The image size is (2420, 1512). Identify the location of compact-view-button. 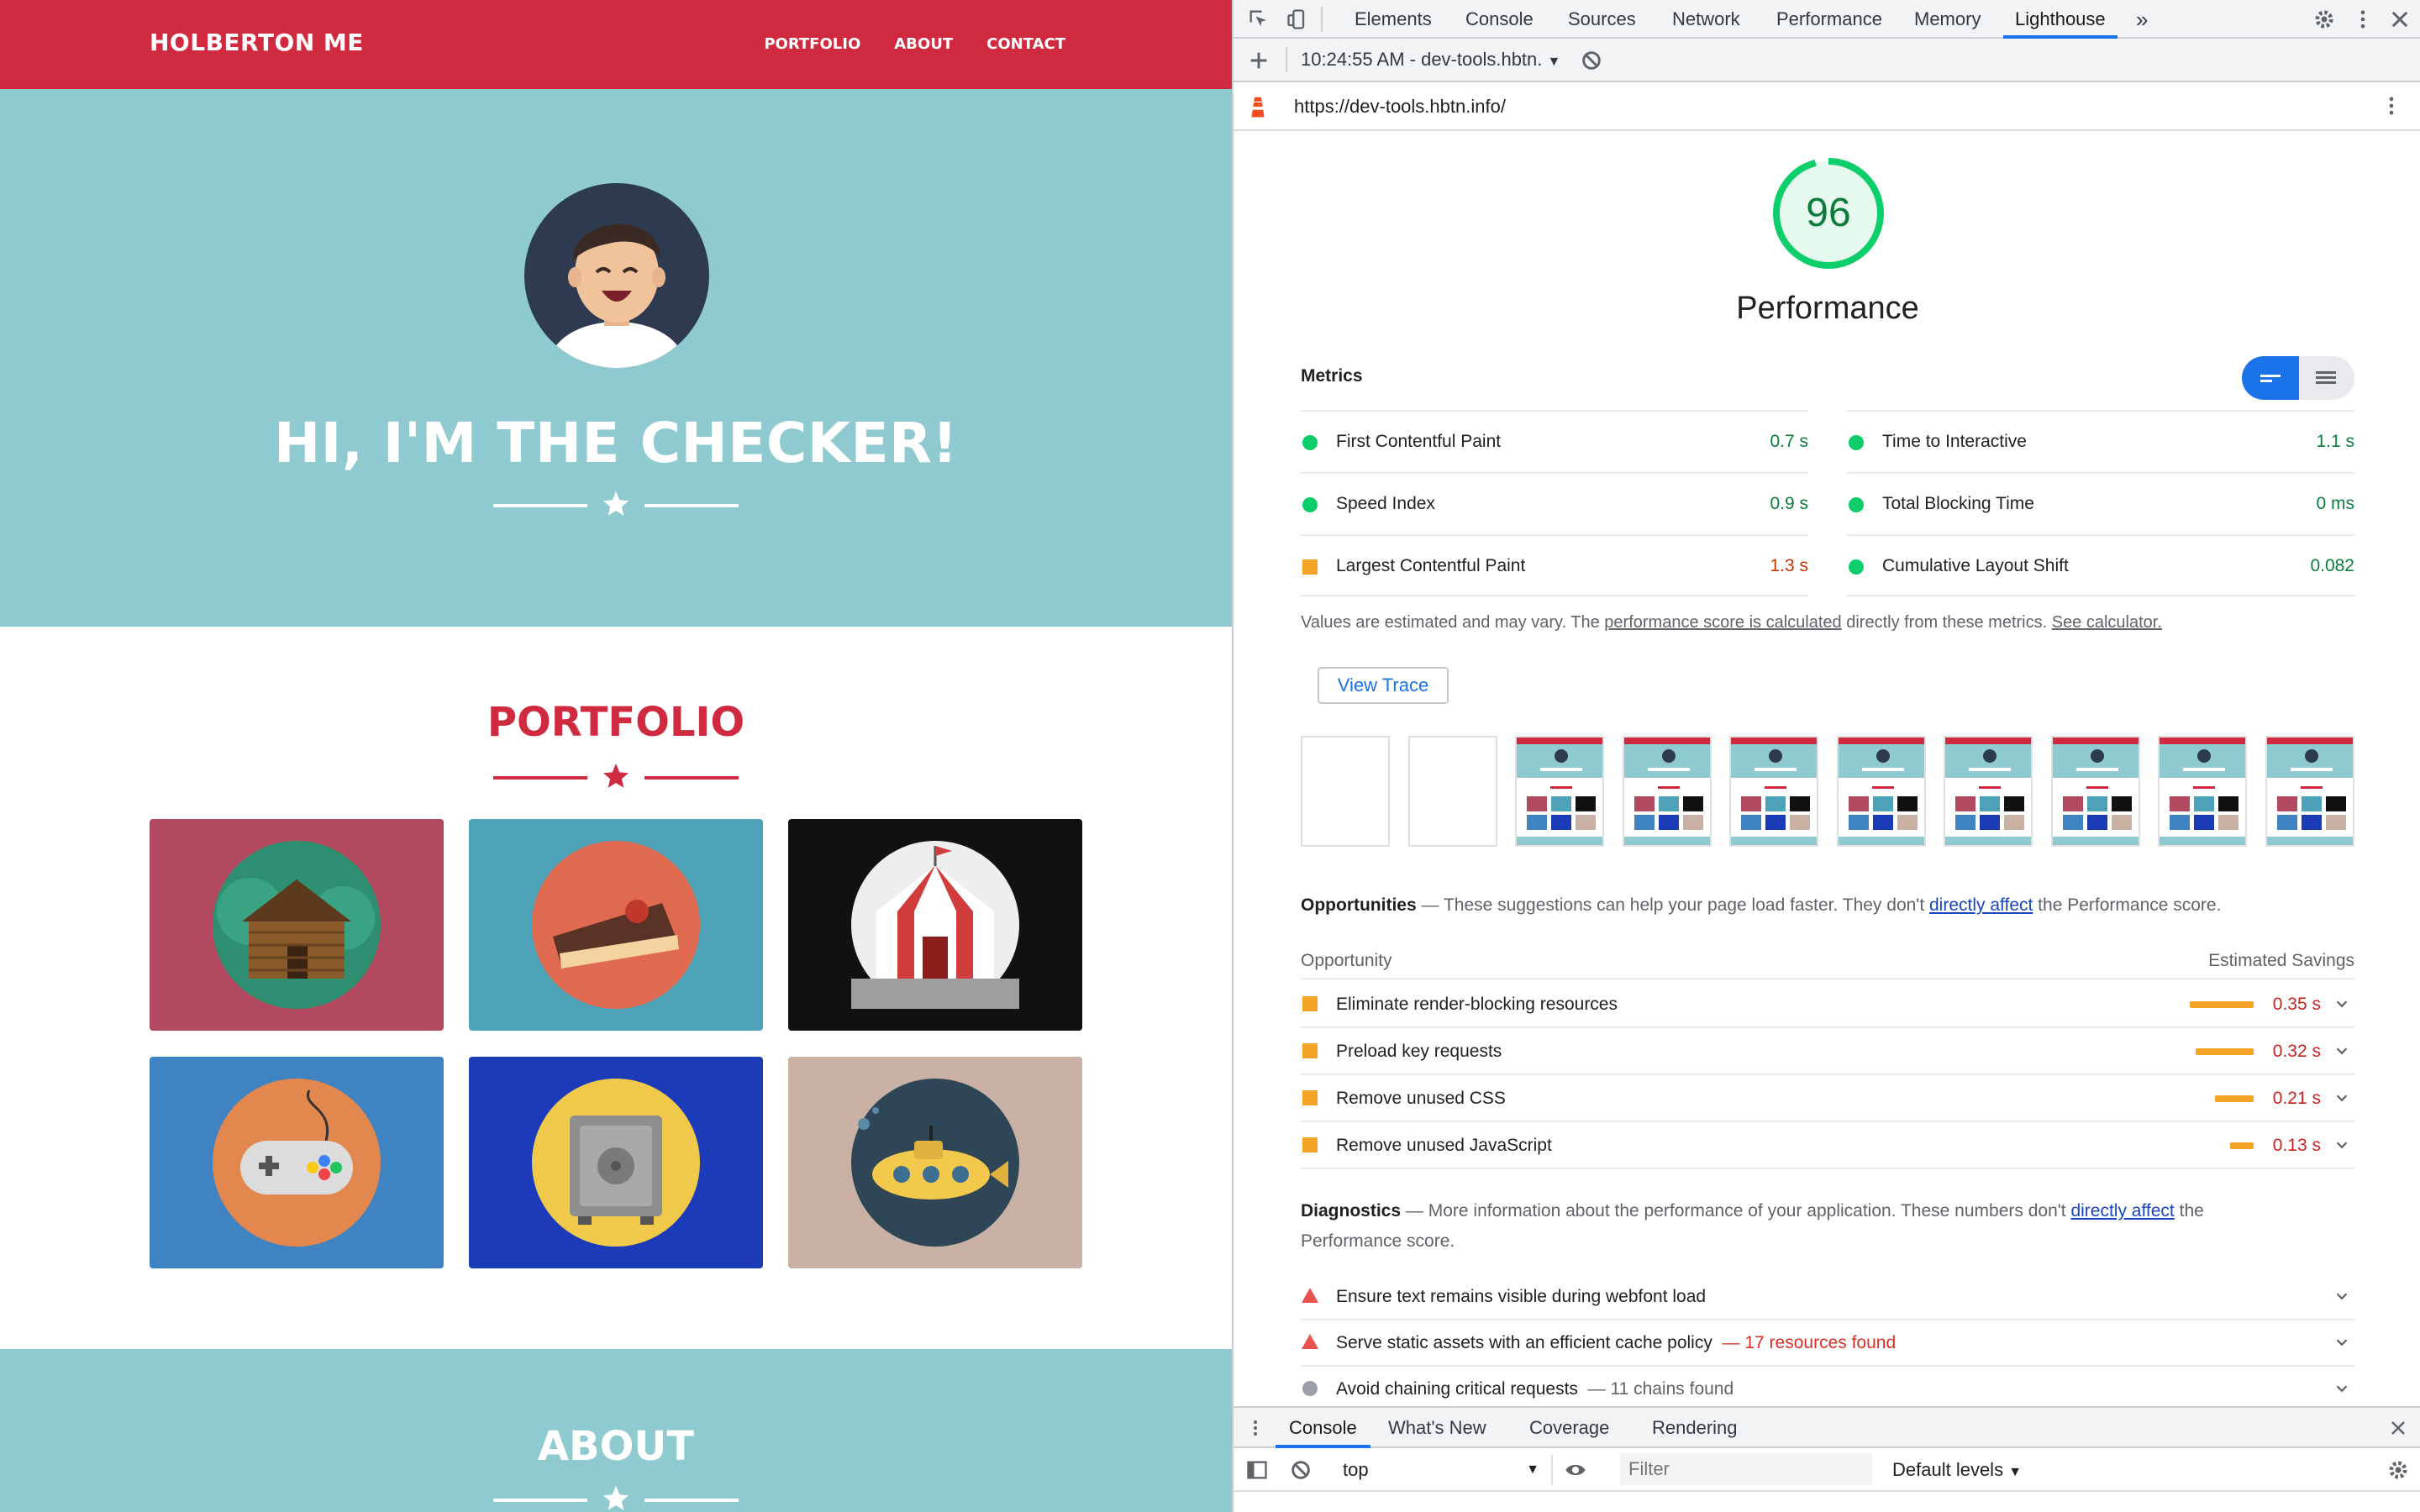
(2270, 378).